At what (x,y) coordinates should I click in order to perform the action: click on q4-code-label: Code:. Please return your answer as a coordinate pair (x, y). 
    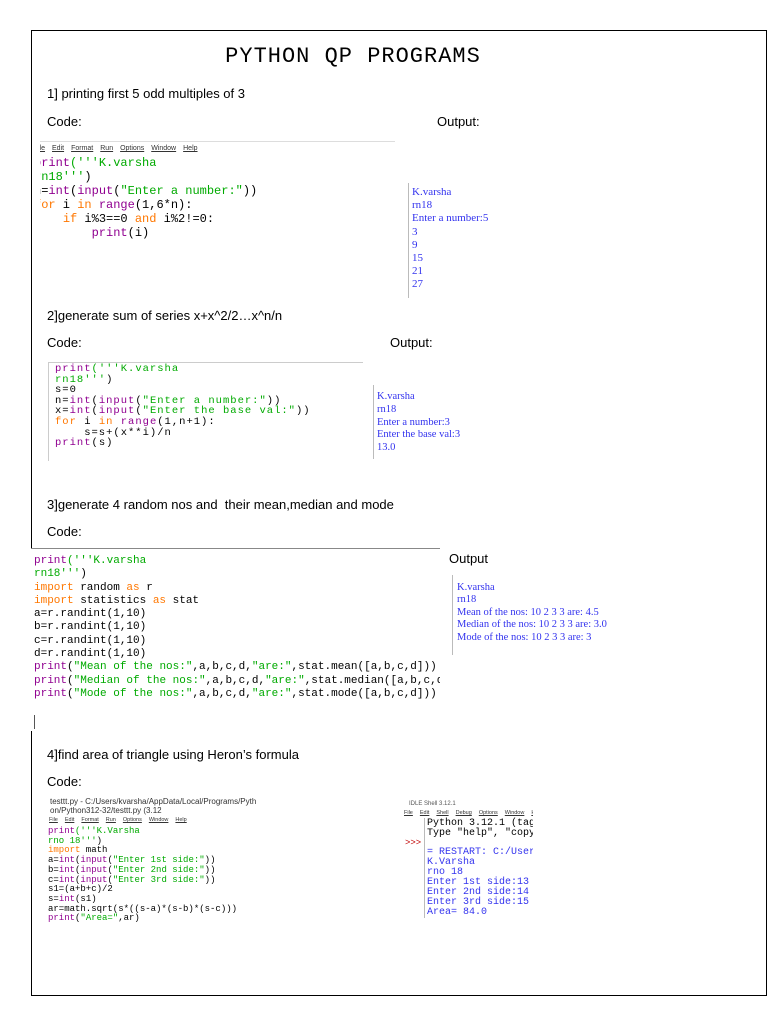
    Looking at the image, I should click on (64, 781).